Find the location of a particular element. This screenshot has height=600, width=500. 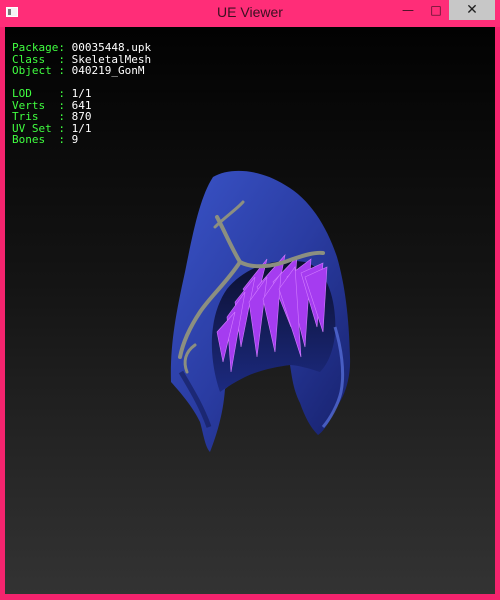

close-button: ✕ is located at coordinates (472, 10).